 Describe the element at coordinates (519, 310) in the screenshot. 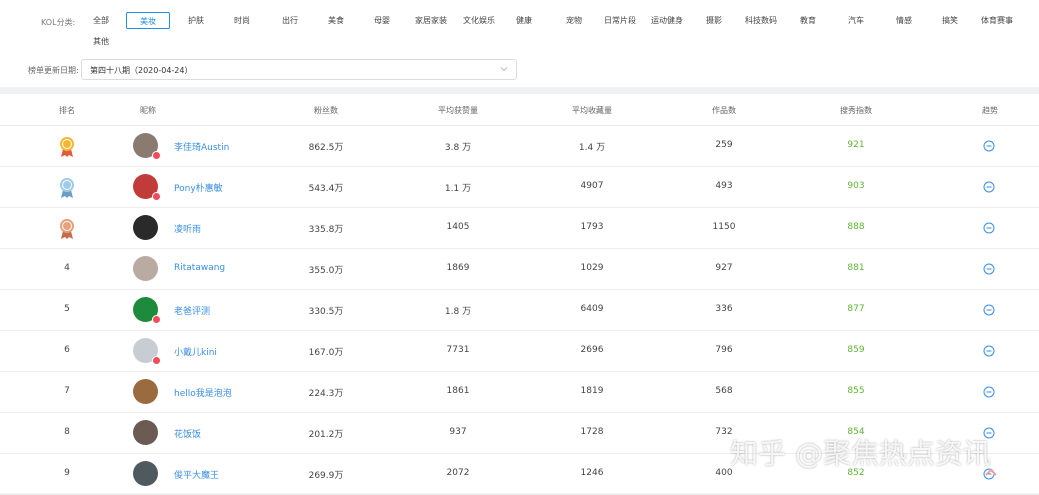

I see `table-row: 5 老爸评测 330.5万 1.8 万 6409 336 877` at that location.